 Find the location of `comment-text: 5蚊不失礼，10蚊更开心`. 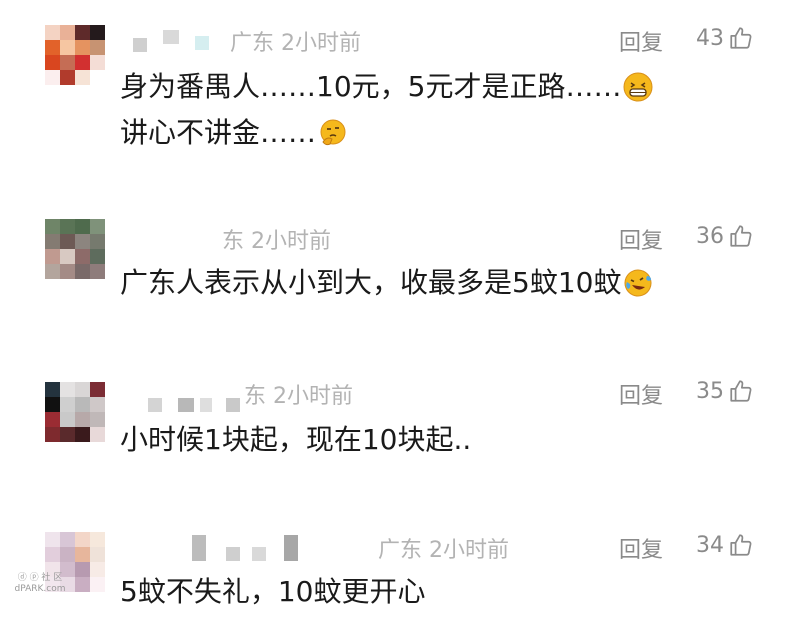

comment-text: 5蚊不失礼，10蚊更开心 is located at coordinates (272, 592).